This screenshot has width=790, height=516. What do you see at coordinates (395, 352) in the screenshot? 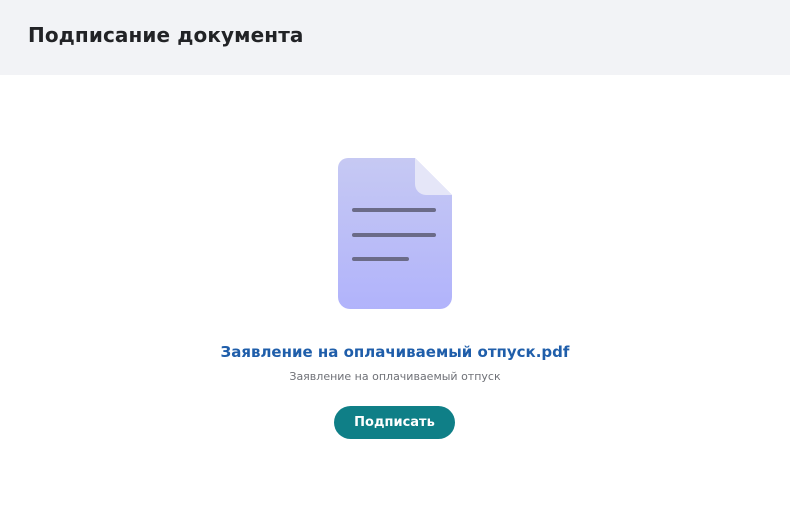
I see `document-file-link: Заявление на оплачиваемый отпуск.pdf` at bounding box center [395, 352].